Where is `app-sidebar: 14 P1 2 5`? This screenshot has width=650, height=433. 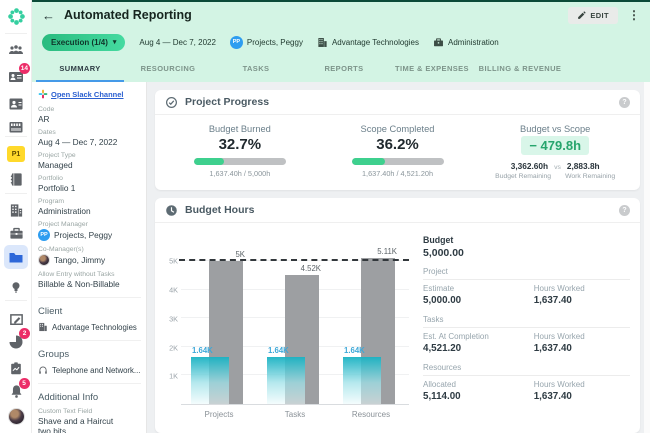
app-sidebar: 14 P1 2 5 is located at coordinates (16, 216).